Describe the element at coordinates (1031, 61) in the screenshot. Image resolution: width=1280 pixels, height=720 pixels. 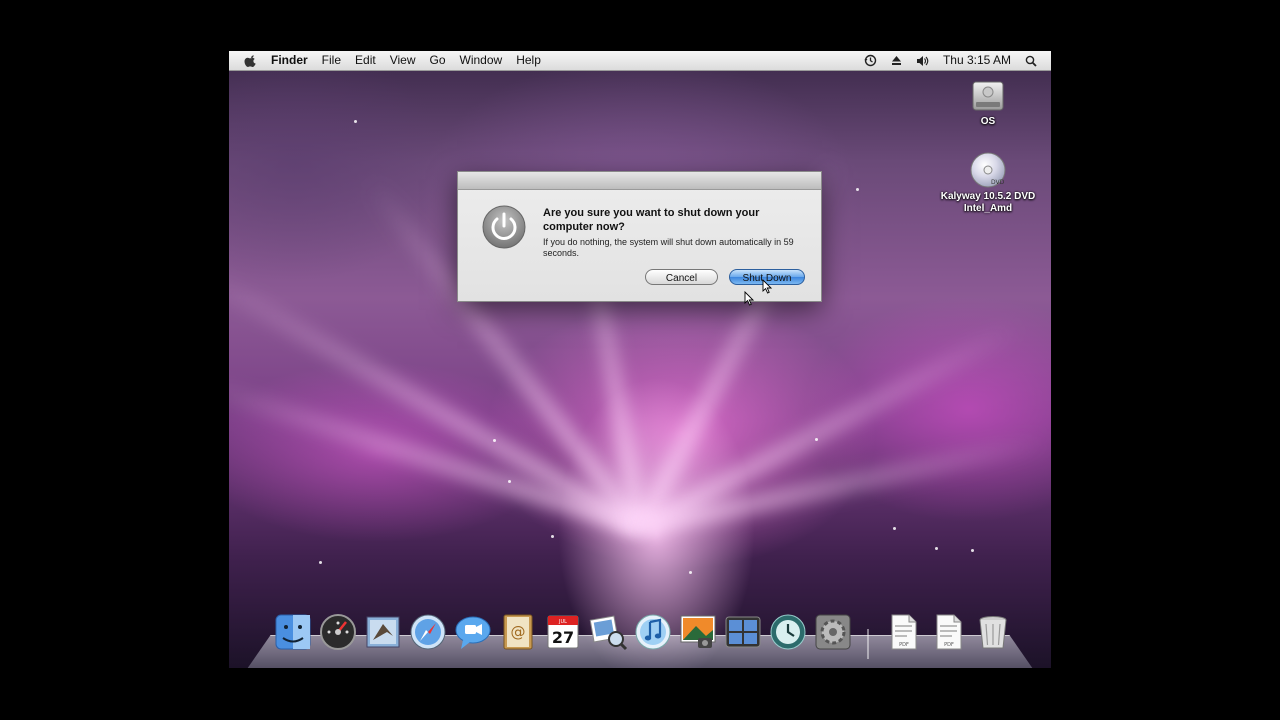
I see `spotlight-icon` at that location.